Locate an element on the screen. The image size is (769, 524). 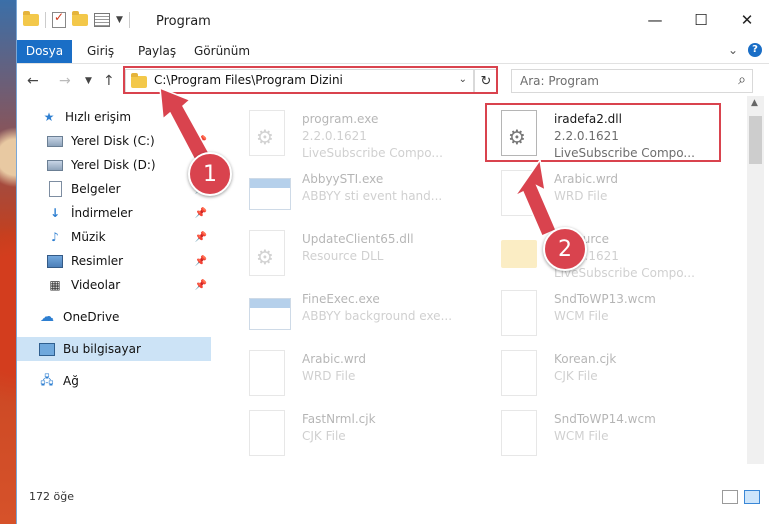
file-name: FastNrml.cjk is located at coordinates (339, 419).